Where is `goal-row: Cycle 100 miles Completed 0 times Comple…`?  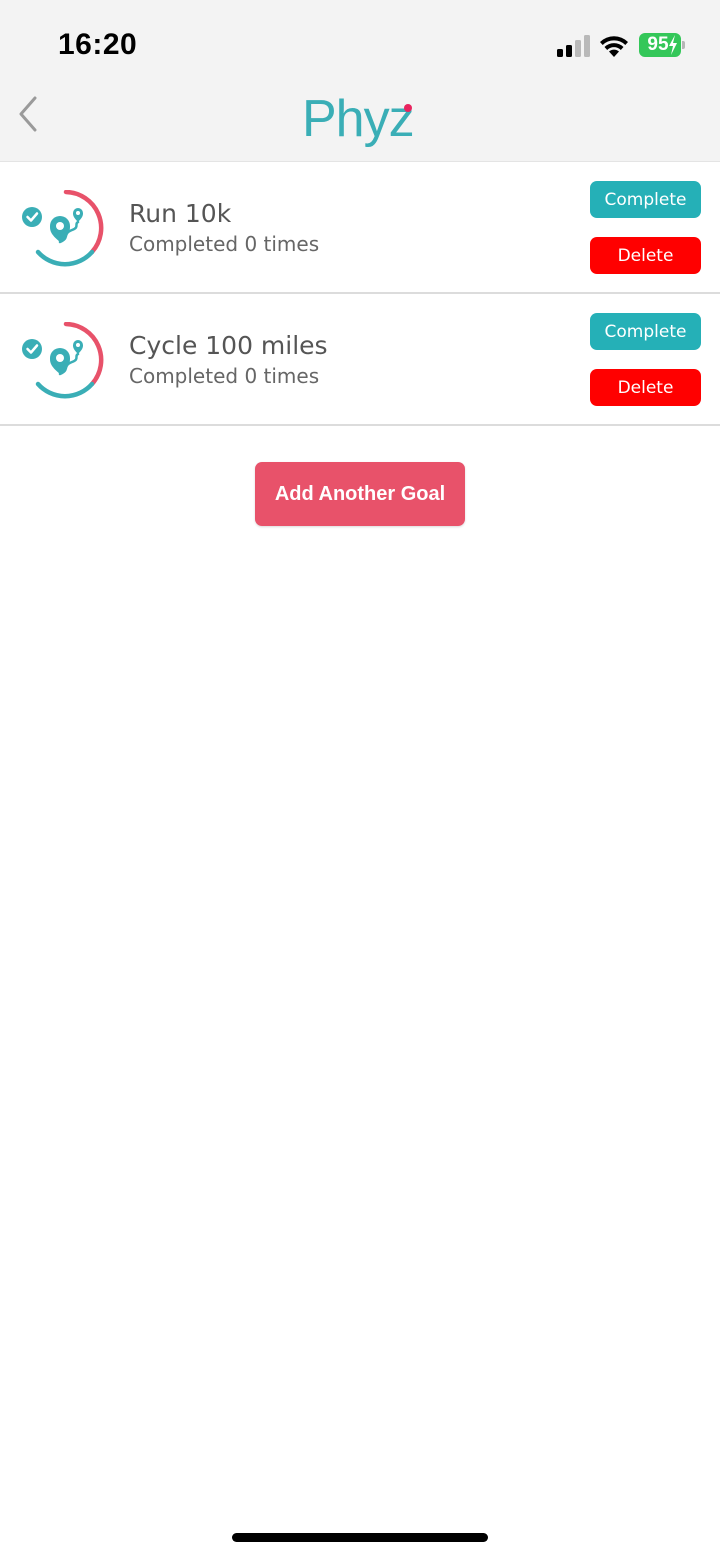 goal-row: Cycle 100 miles Completed 0 times Comple… is located at coordinates (360, 360).